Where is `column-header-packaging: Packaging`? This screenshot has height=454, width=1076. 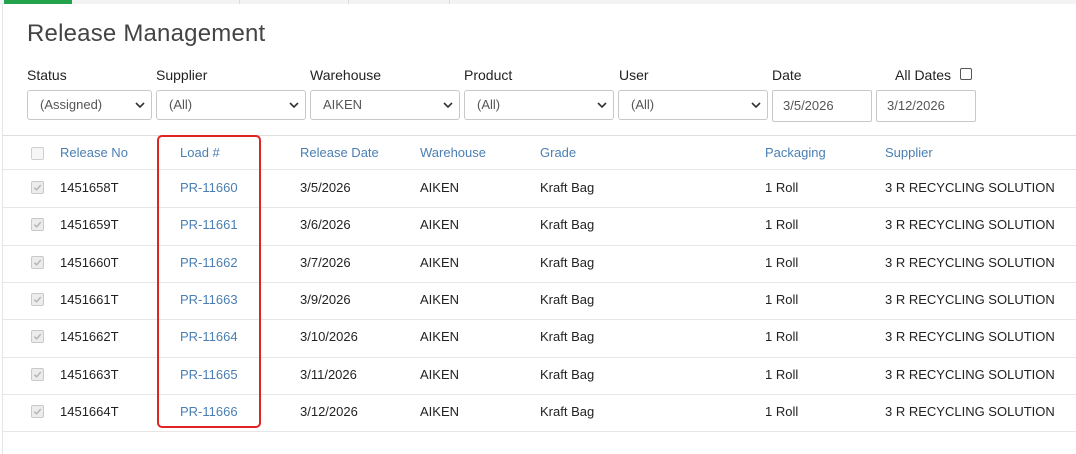
column-header-packaging: Packaging is located at coordinates (795, 152).